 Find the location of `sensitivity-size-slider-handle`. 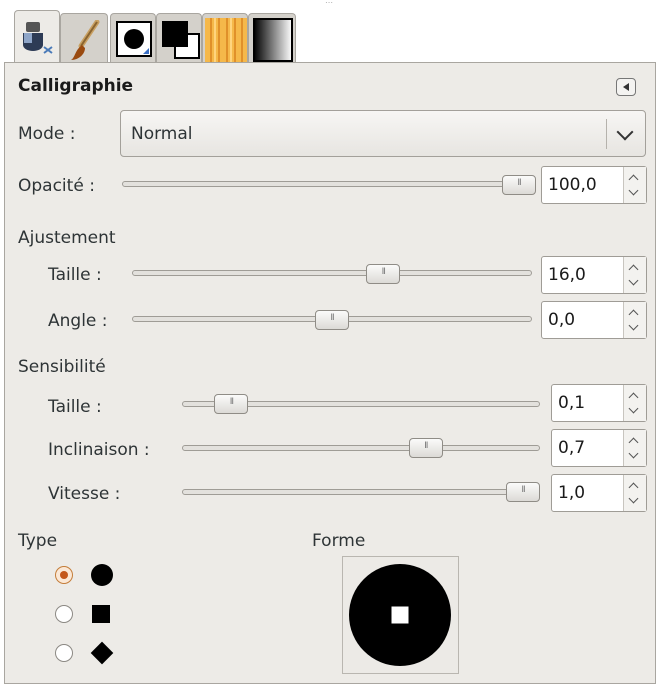

sensitivity-size-slider-handle is located at coordinates (231, 404).